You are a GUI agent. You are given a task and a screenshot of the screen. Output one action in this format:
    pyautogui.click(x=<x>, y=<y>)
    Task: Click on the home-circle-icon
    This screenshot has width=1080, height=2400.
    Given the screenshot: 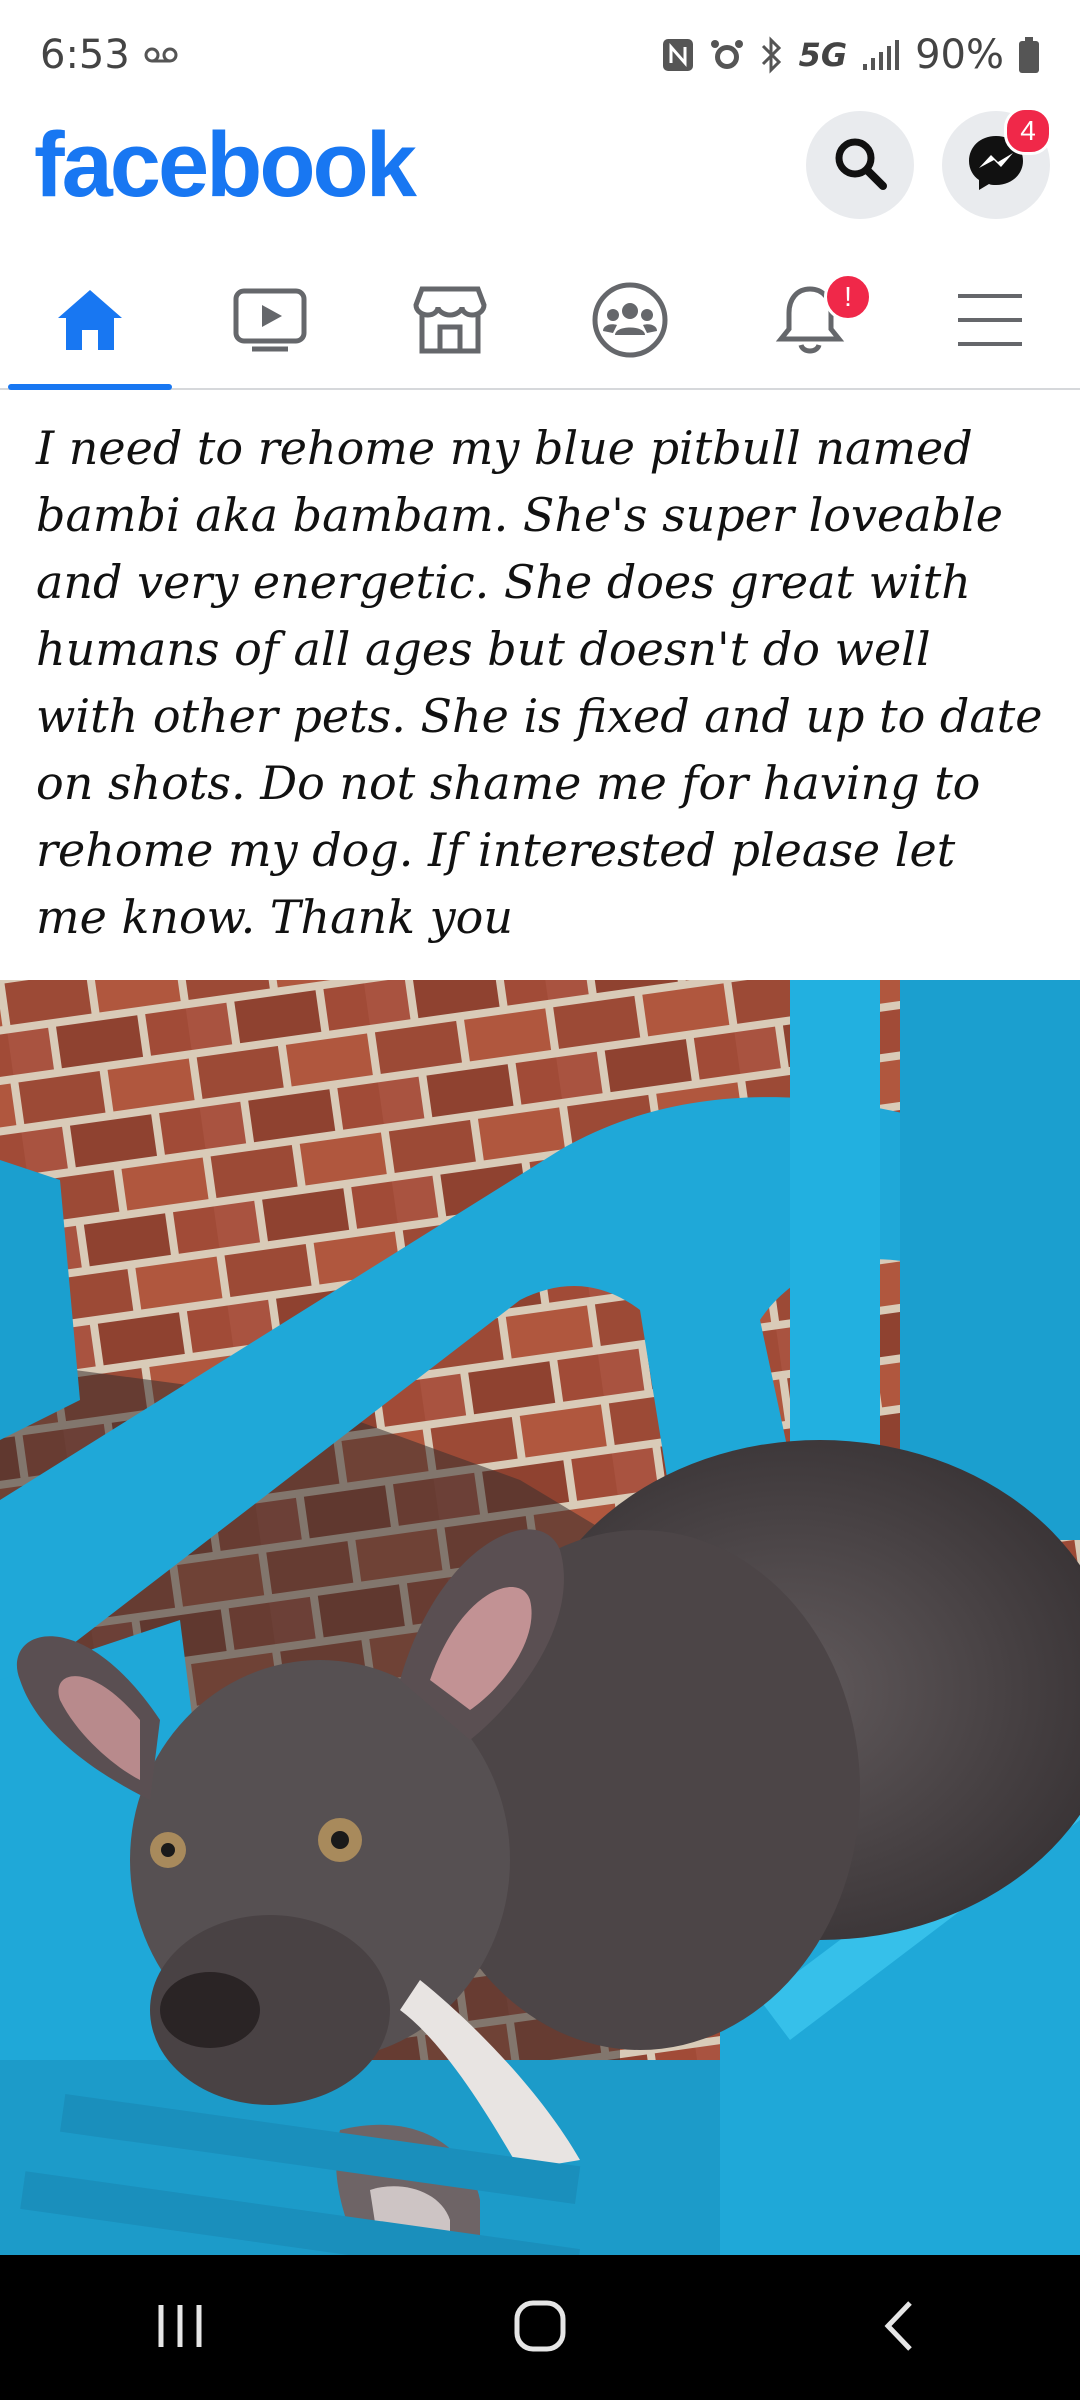 What is the action you would take?
    pyautogui.click(x=540, y=2328)
    